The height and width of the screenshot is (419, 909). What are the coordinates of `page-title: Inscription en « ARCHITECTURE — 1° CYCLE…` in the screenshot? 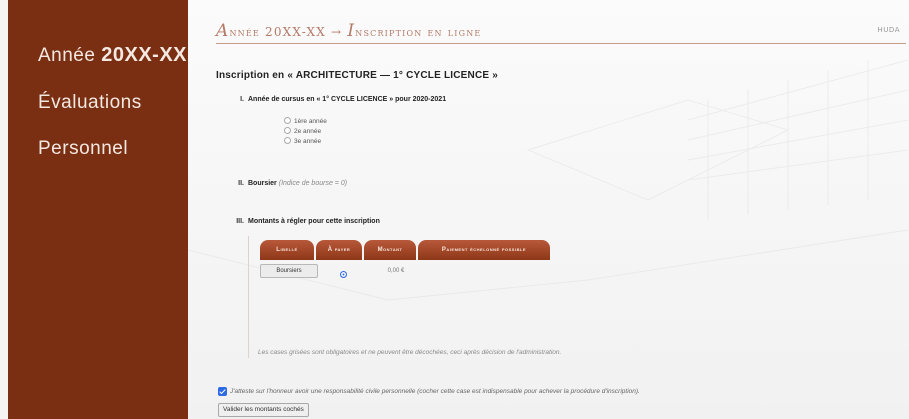 It's located at (357, 75).